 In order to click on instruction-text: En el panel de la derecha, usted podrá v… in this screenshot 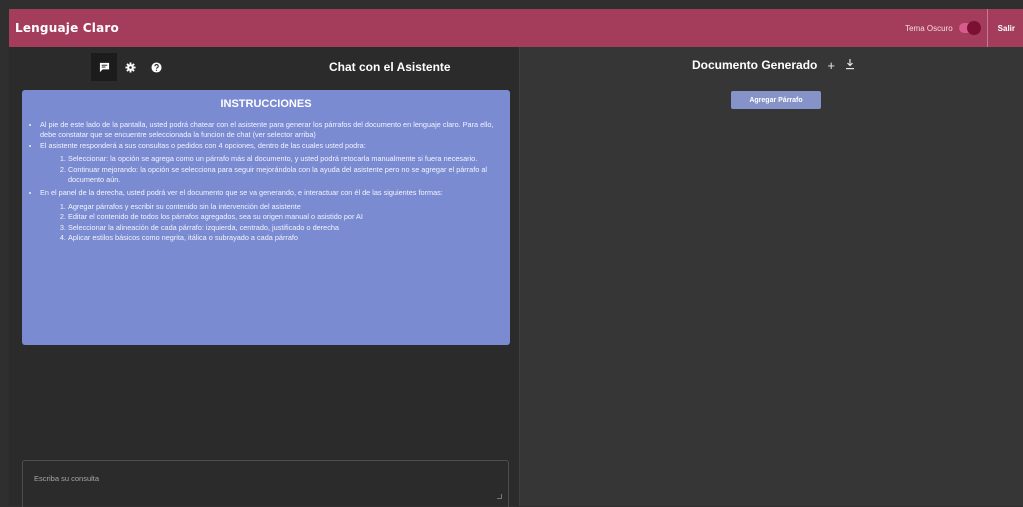, I will do `click(241, 193)`.